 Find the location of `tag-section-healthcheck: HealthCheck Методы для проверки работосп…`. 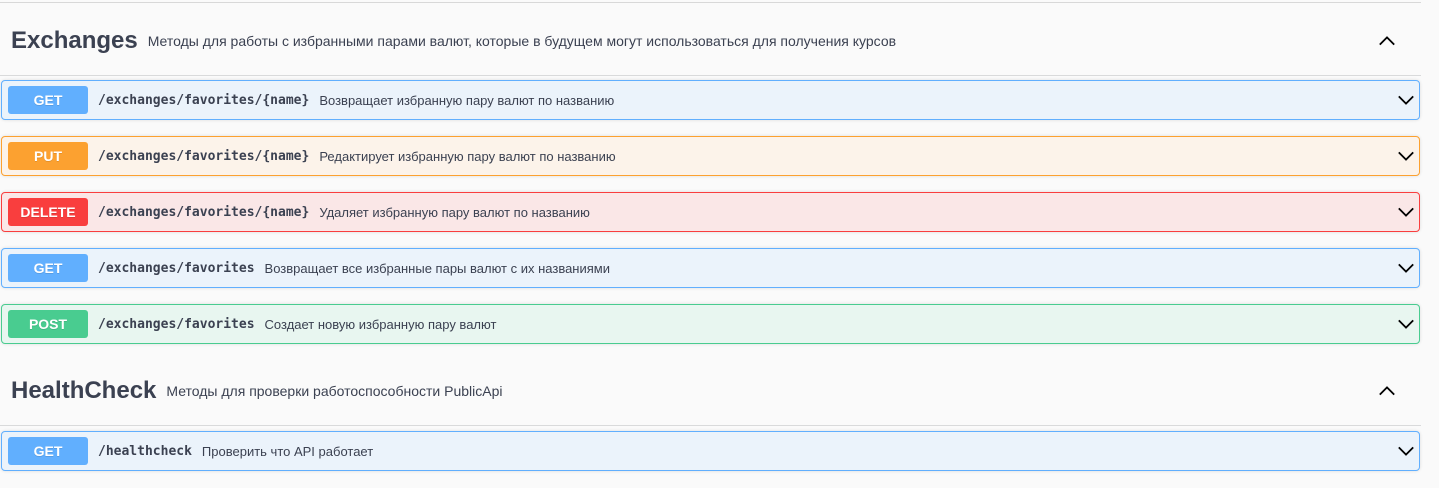

tag-section-healthcheck: HealthCheck Методы для проверки работосп… is located at coordinates (710, 391).